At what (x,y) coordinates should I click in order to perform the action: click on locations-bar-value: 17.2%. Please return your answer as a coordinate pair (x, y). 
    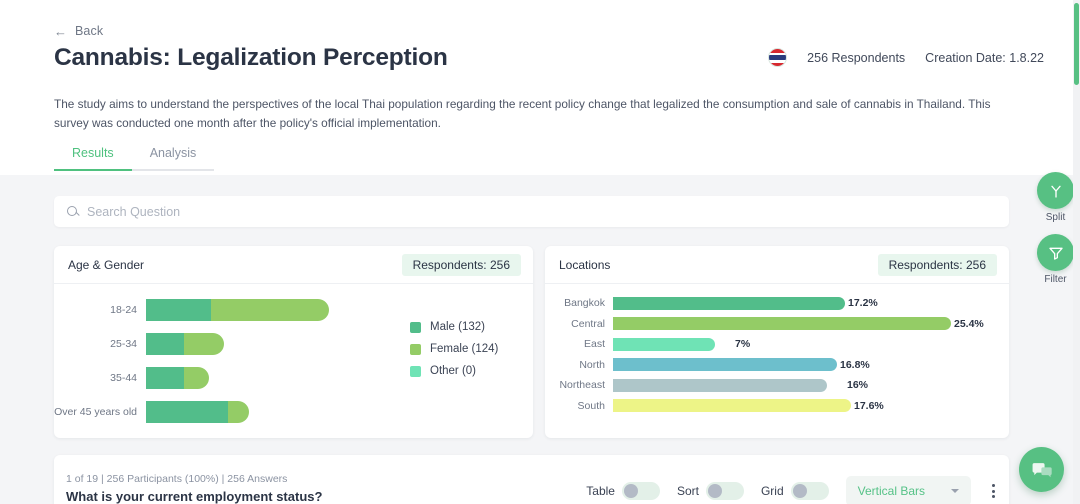
    Looking at the image, I should click on (863, 303).